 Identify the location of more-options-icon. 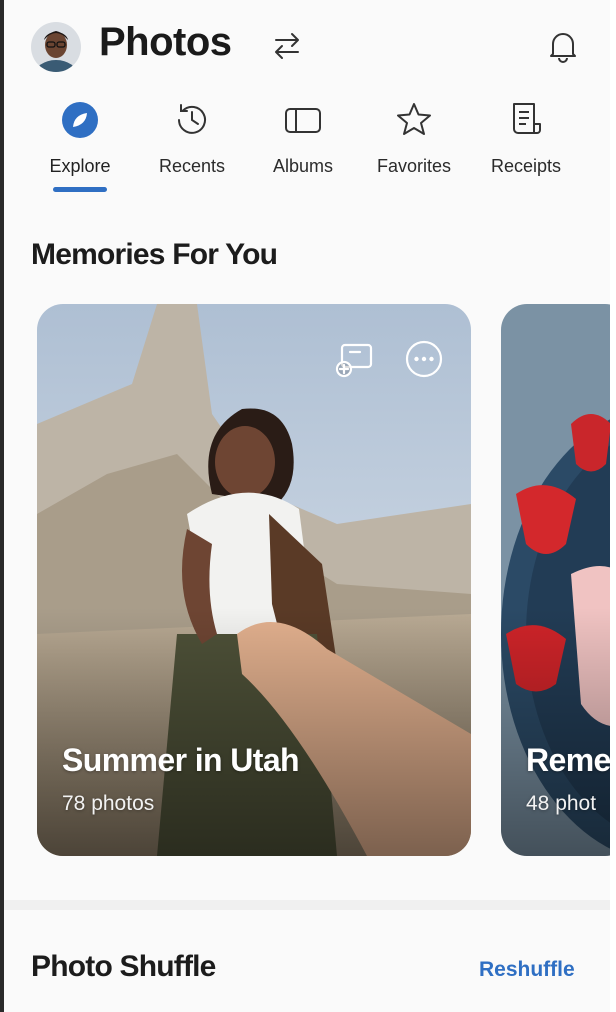
(424, 359).